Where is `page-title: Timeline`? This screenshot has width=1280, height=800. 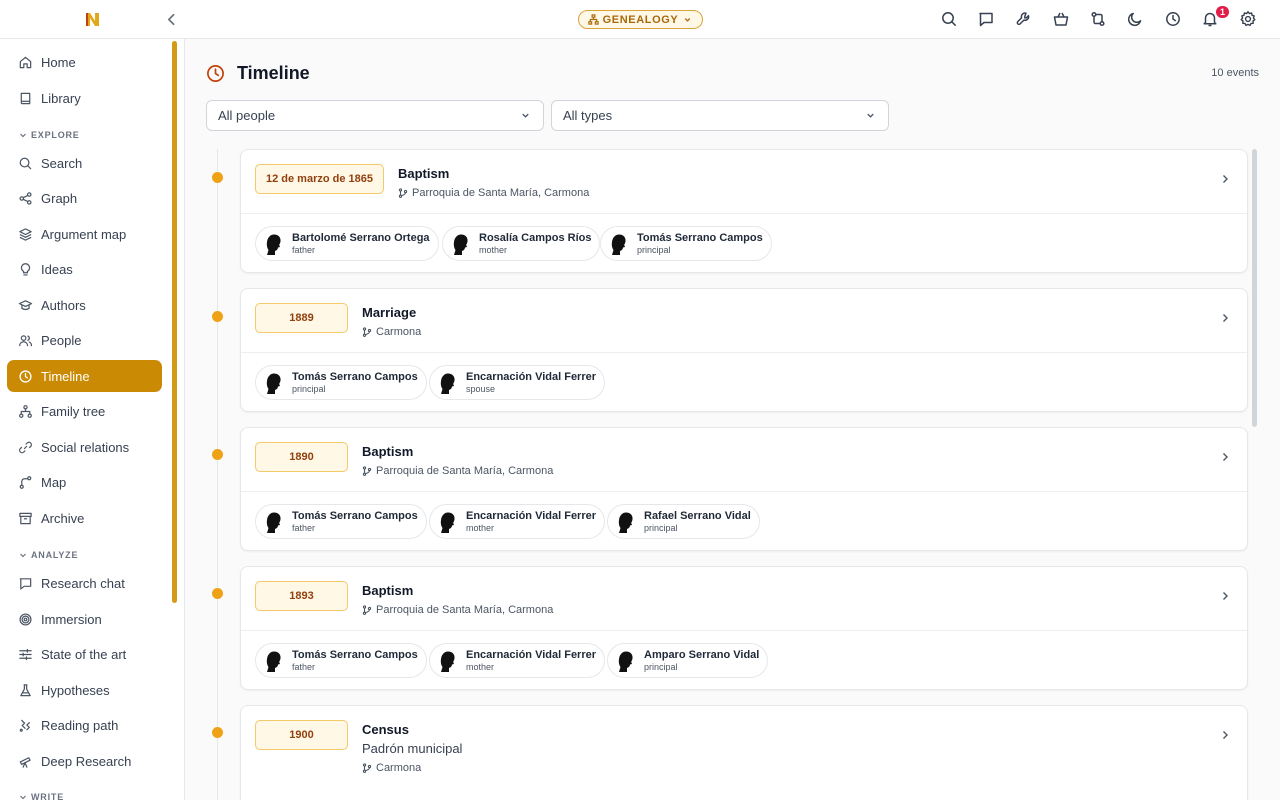 page-title: Timeline is located at coordinates (273, 73).